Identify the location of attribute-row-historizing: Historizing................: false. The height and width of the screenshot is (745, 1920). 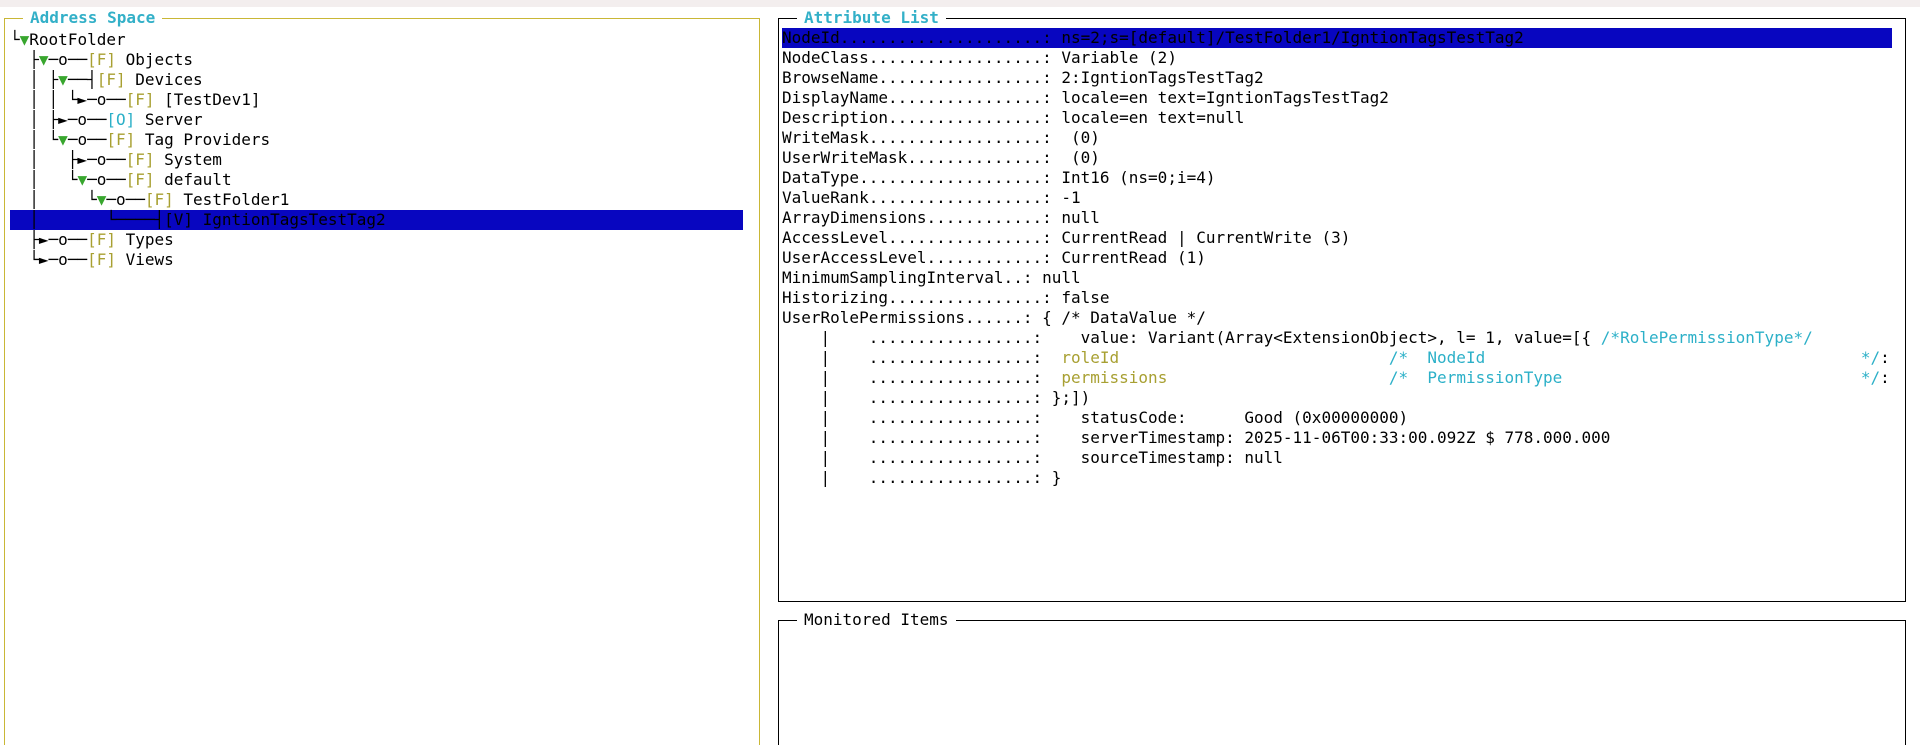
(1337, 298).